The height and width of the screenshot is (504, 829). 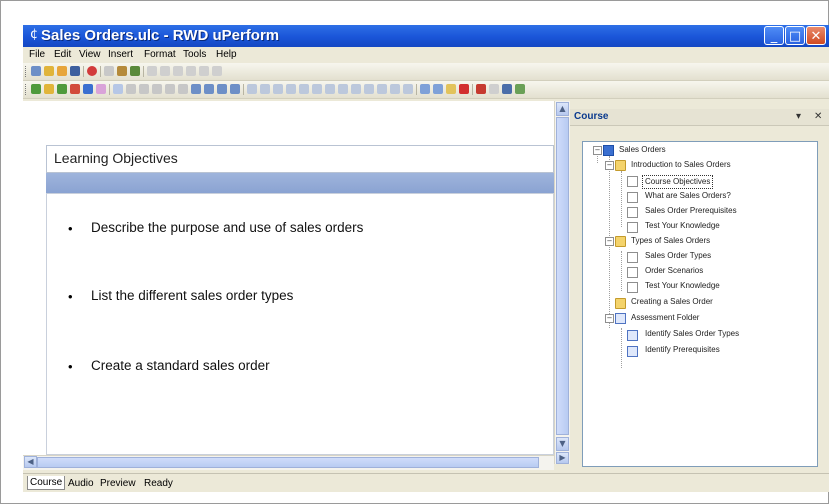 I want to click on tree-node: Sales Order Types, so click(x=678, y=256).